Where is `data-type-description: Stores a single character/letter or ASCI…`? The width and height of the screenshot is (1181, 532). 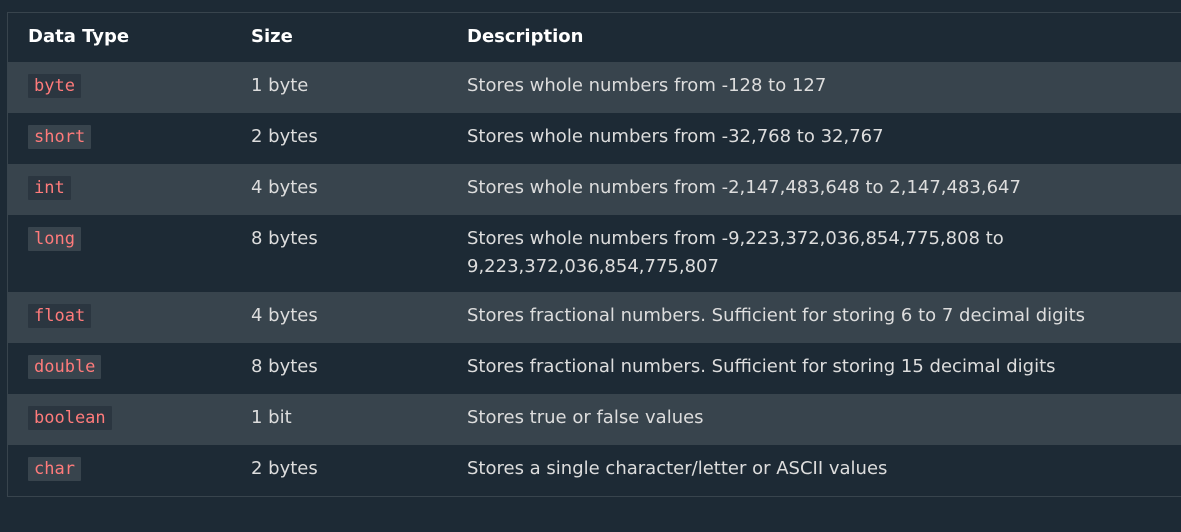 data-type-description: Stores a single character/letter or ASCI… is located at coordinates (677, 468).